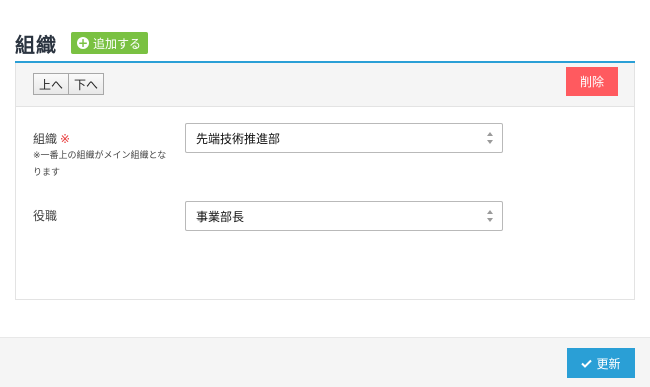 Image resolution: width=650 pixels, height=387 pixels. Describe the element at coordinates (325, 362) in the screenshot. I see `footer-bar: 更新` at that location.